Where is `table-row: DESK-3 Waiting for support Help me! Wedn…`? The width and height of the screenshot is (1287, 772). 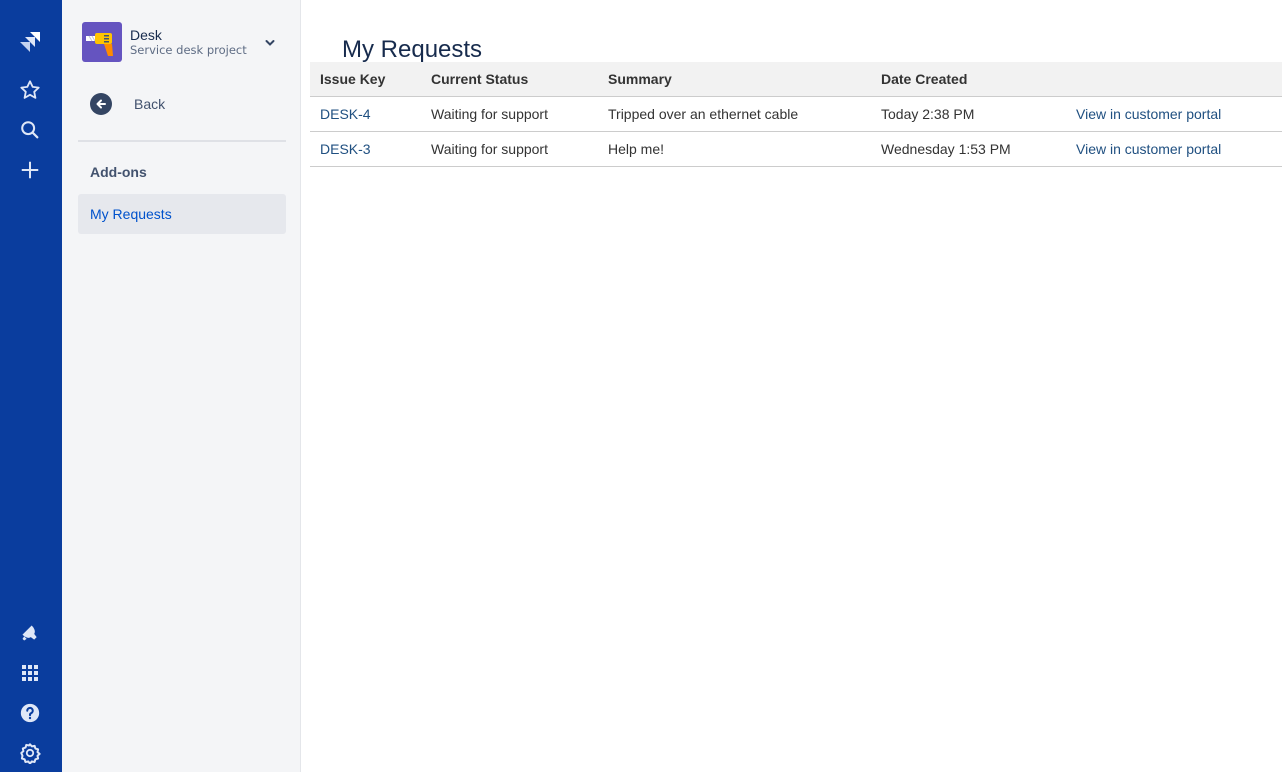
table-row: DESK-3 Waiting for support Help me! Wedn… is located at coordinates (796, 149).